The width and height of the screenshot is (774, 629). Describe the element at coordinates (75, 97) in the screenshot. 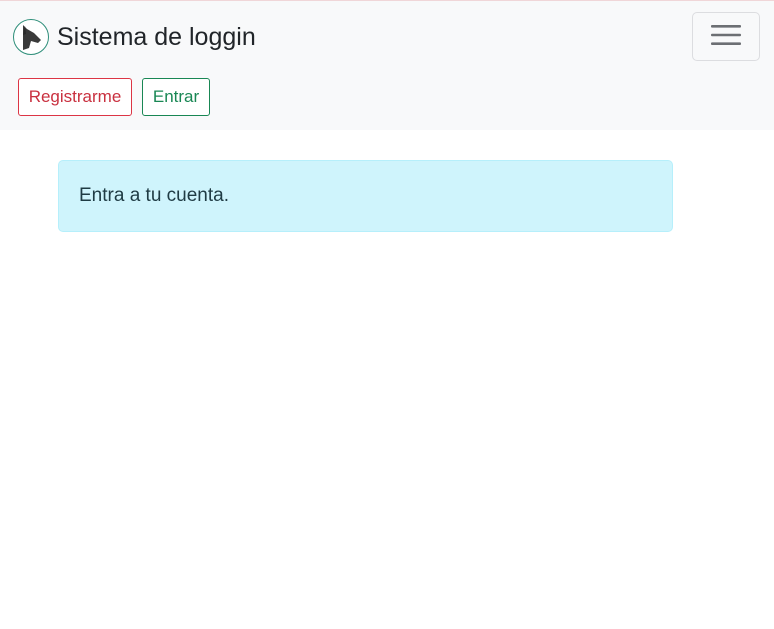

I see `register-button: Registrarme` at that location.